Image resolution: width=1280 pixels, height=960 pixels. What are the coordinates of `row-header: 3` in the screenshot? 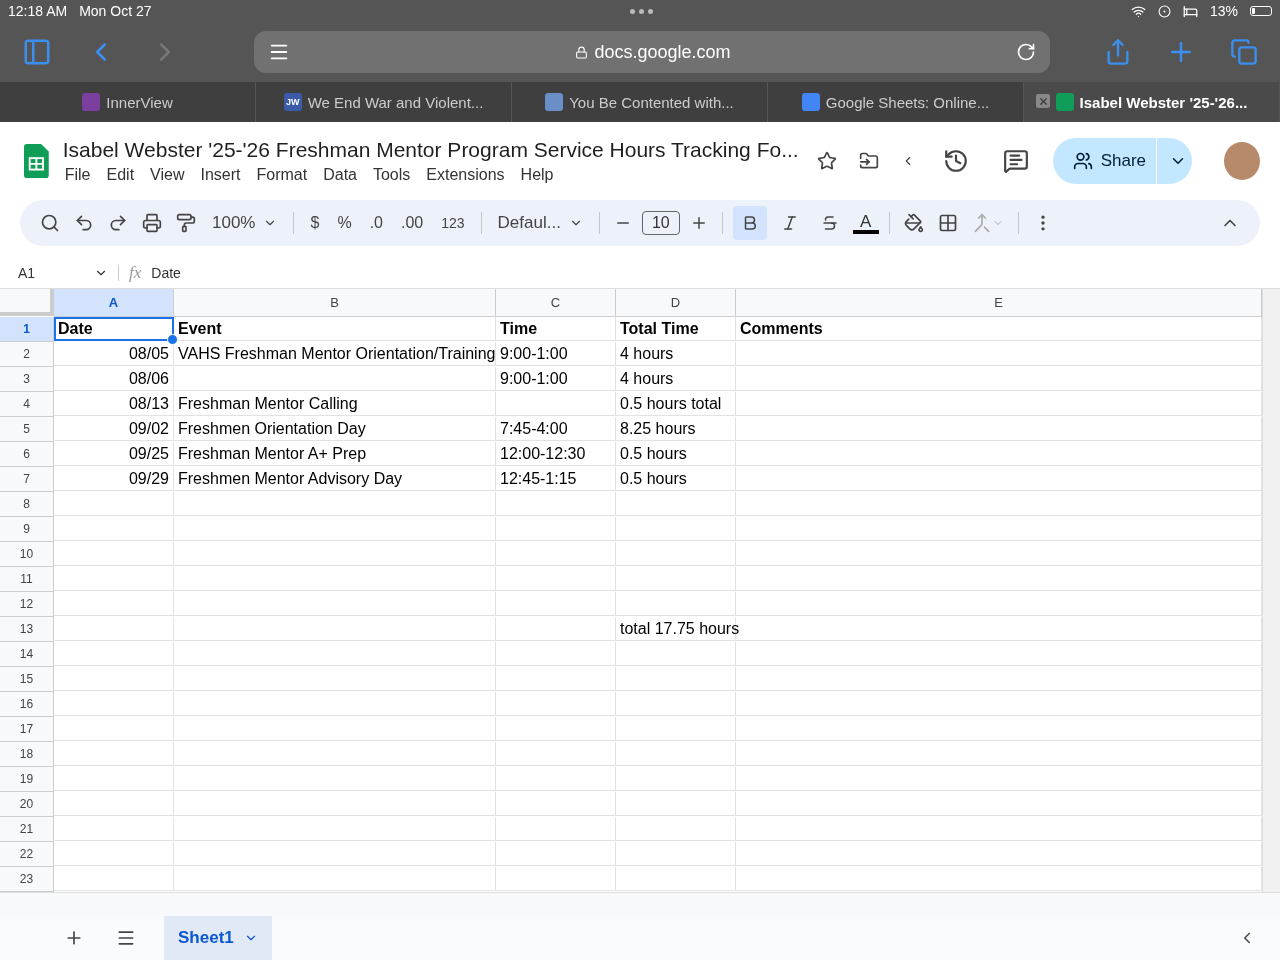 It's located at (27, 379).